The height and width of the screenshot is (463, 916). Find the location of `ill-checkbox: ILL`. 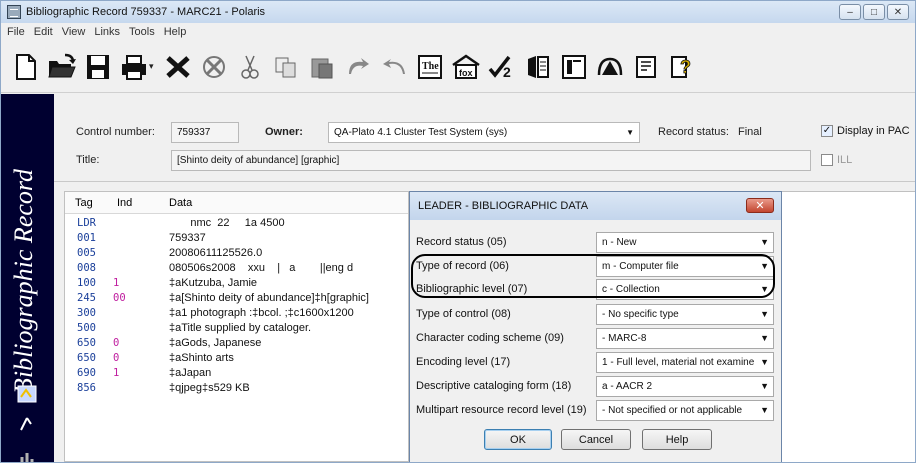

ill-checkbox: ILL is located at coordinates (836, 160).